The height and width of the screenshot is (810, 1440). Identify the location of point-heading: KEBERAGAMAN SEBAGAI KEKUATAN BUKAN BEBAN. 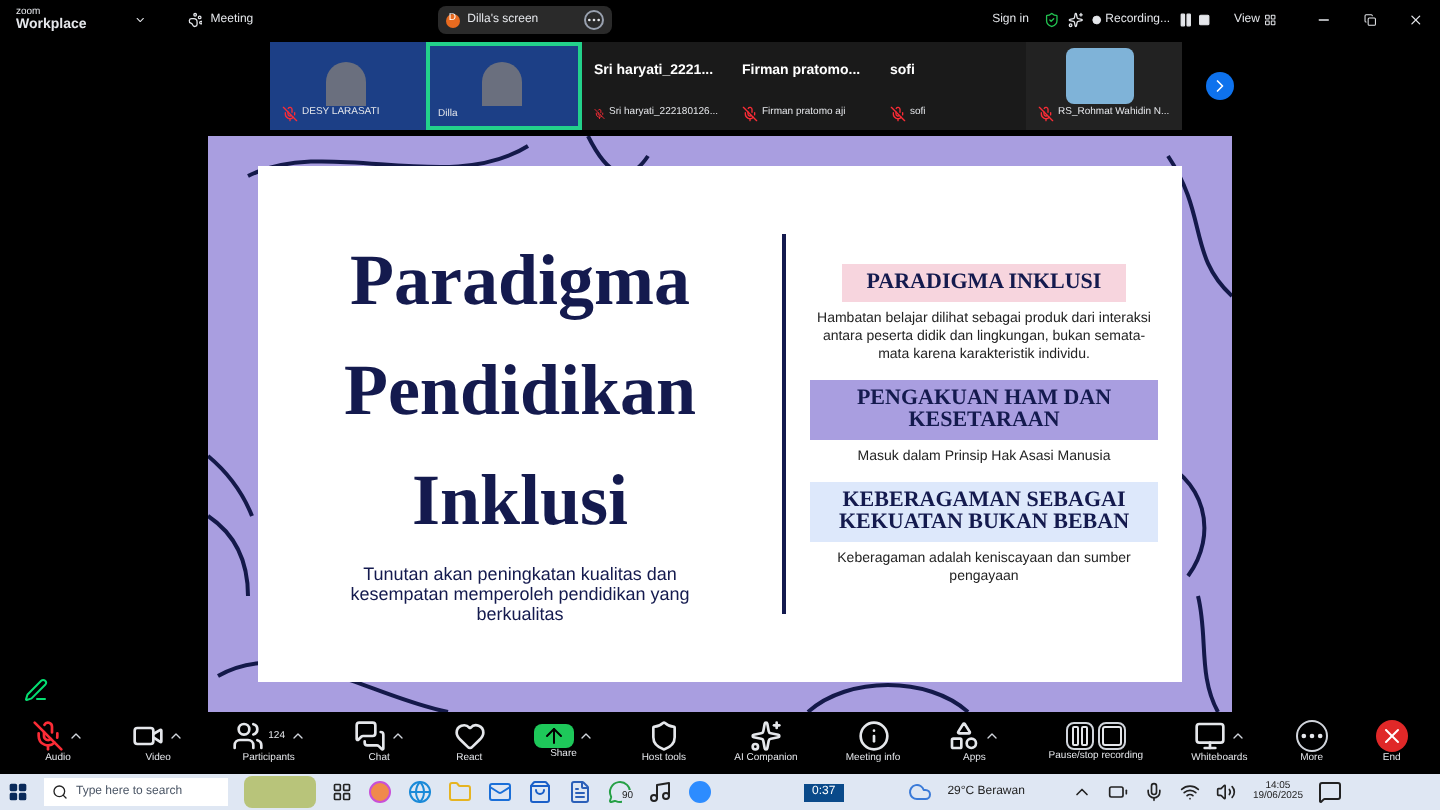
(984, 511).